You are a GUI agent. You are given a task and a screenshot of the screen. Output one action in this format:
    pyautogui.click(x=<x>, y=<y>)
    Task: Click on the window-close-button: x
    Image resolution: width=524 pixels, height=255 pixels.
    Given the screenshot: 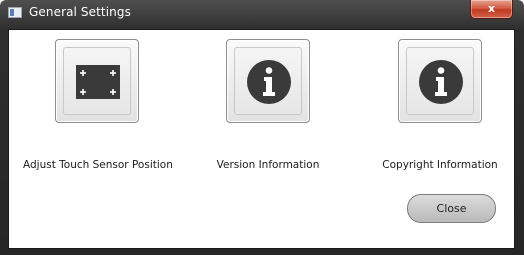 What is the action you would take?
    pyautogui.click(x=491, y=9)
    